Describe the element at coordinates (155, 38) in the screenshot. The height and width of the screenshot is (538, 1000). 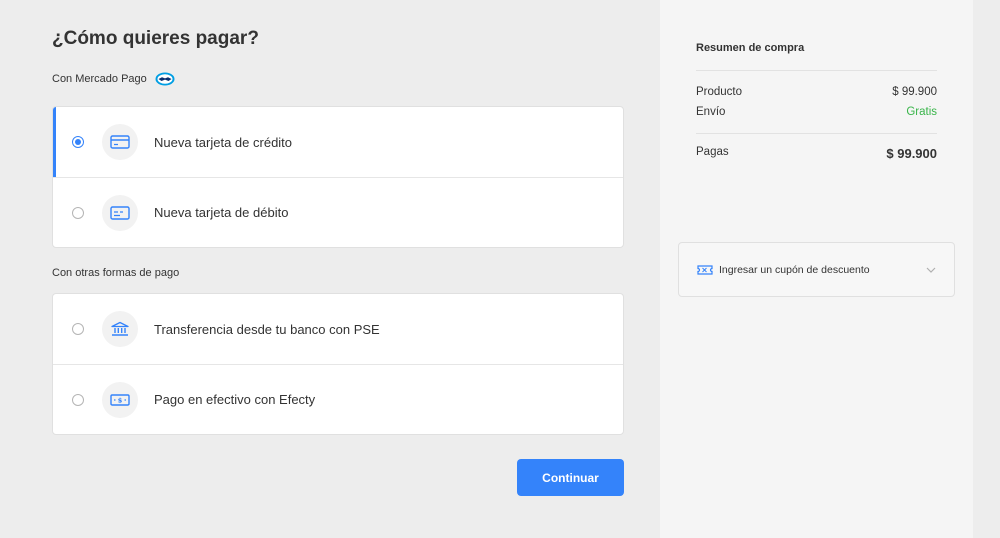
I see `page-title: ¿Cómo quieres pagar?` at that location.